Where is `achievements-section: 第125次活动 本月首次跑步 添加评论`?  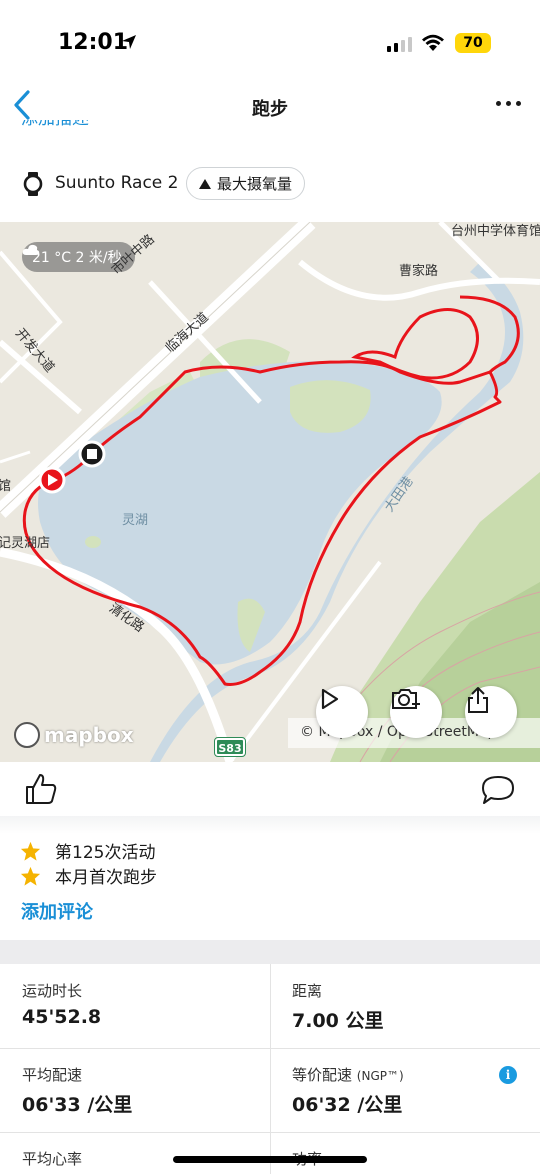 achievements-section: 第125次活动 本月首次跑步 添加评论 is located at coordinates (270, 878).